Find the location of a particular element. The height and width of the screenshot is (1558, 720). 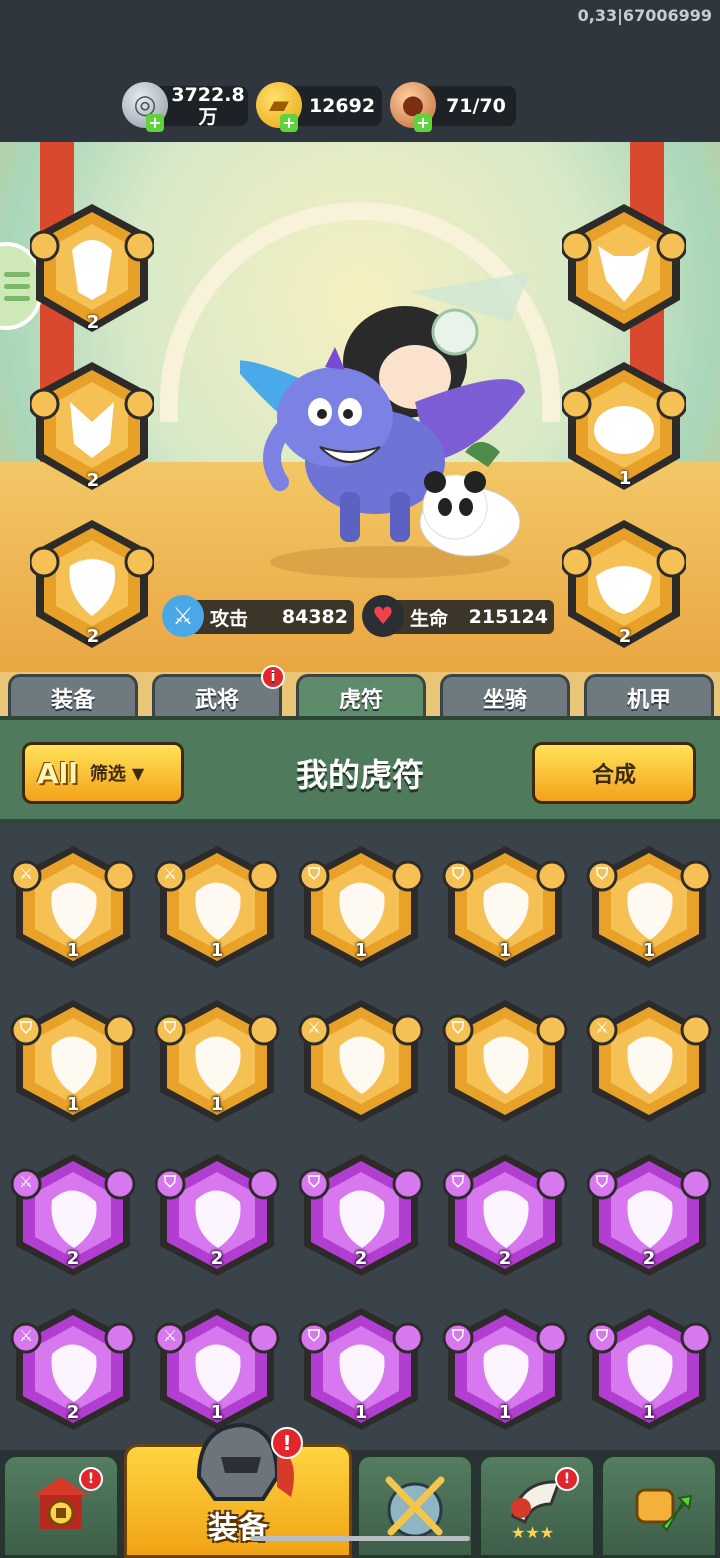

tab-mecha: 机甲 is located at coordinates (649, 696).